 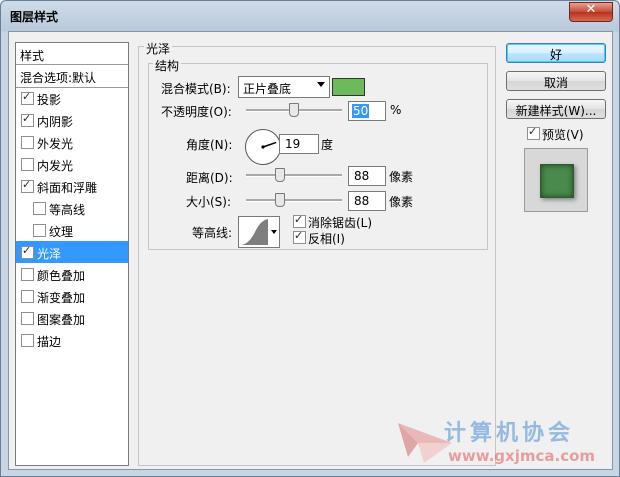 I want to click on style-item: 外发光, so click(x=72, y=142).